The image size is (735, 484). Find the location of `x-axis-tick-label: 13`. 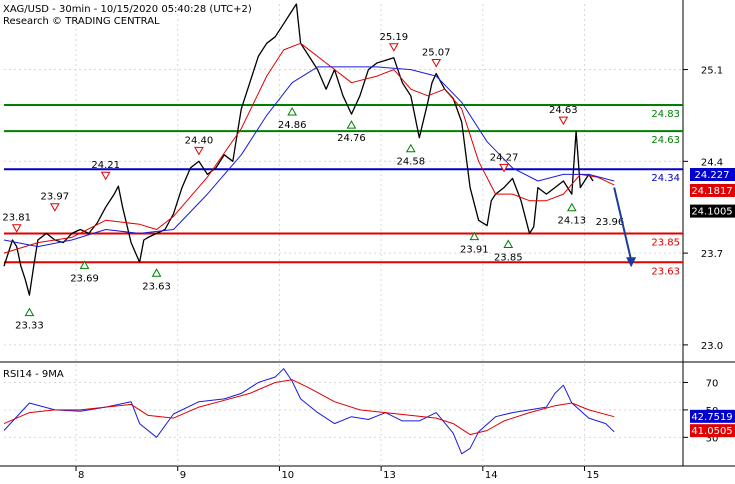

x-axis-tick-label: 13 is located at coordinates (389, 475).